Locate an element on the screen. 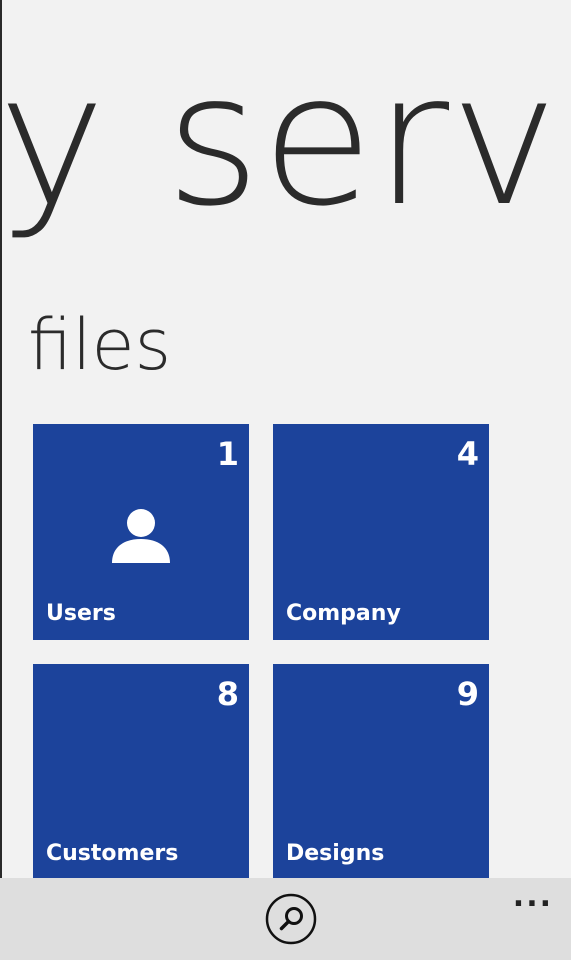 The width and height of the screenshot is (571, 960). tile-label: Designs is located at coordinates (335, 853).